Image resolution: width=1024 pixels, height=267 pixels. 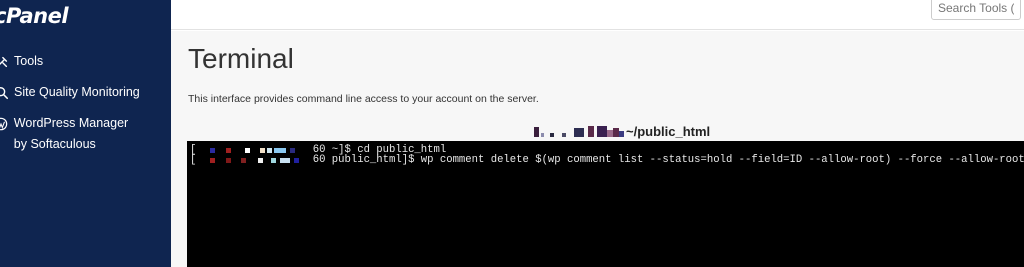 I want to click on sidebar-item-label: Site Quality Monitoring, so click(x=77, y=92).